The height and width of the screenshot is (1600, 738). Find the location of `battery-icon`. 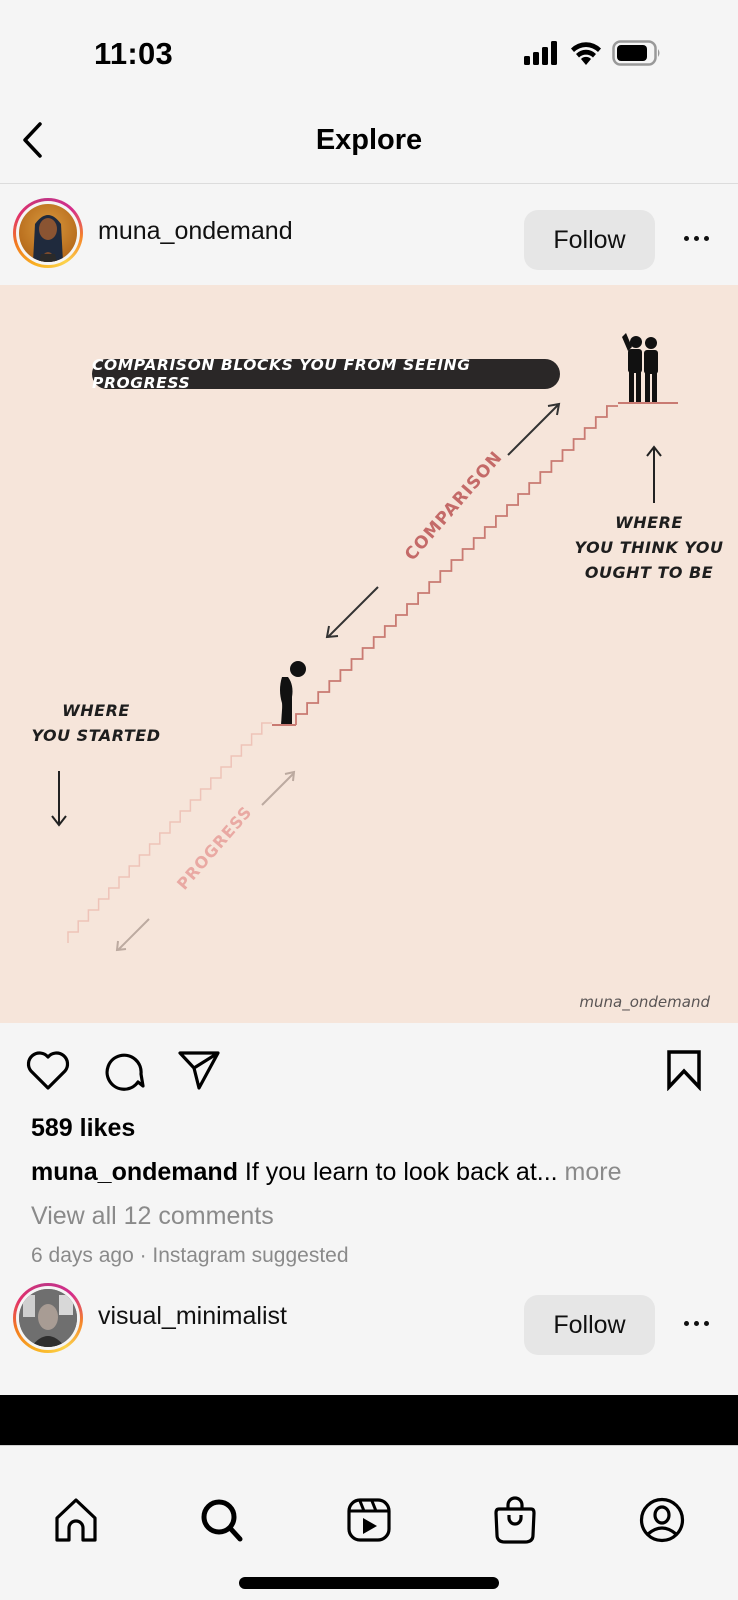

battery-icon is located at coordinates (637, 55).